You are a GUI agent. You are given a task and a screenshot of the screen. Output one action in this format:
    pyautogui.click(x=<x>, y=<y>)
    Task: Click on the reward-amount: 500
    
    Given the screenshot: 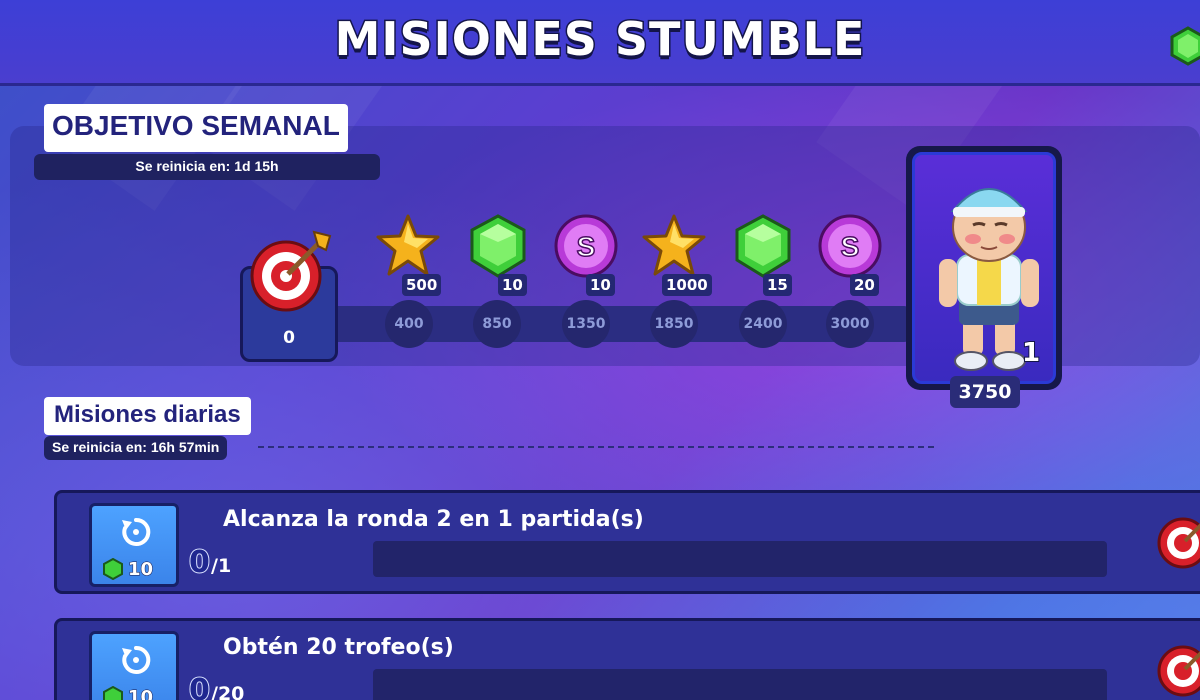 What is the action you would take?
    pyautogui.click(x=422, y=285)
    